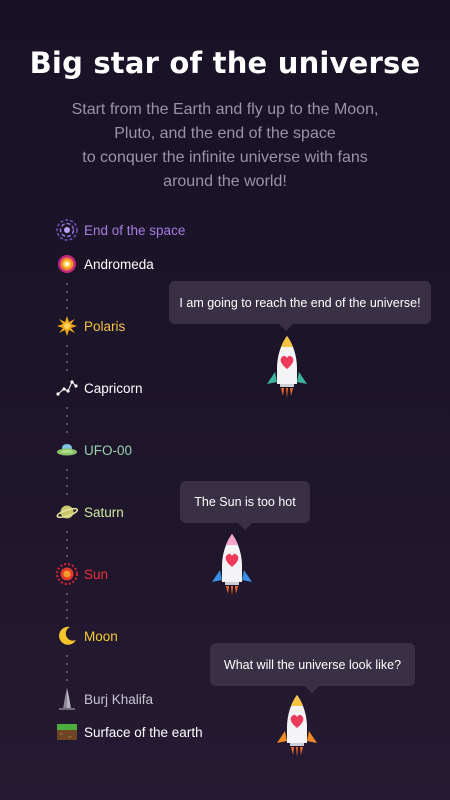 This screenshot has width=450, height=800. What do you see at coordinates (67, 230) in the screenshot?
I see `galaxy-icon` at bounding box center [67, 230].